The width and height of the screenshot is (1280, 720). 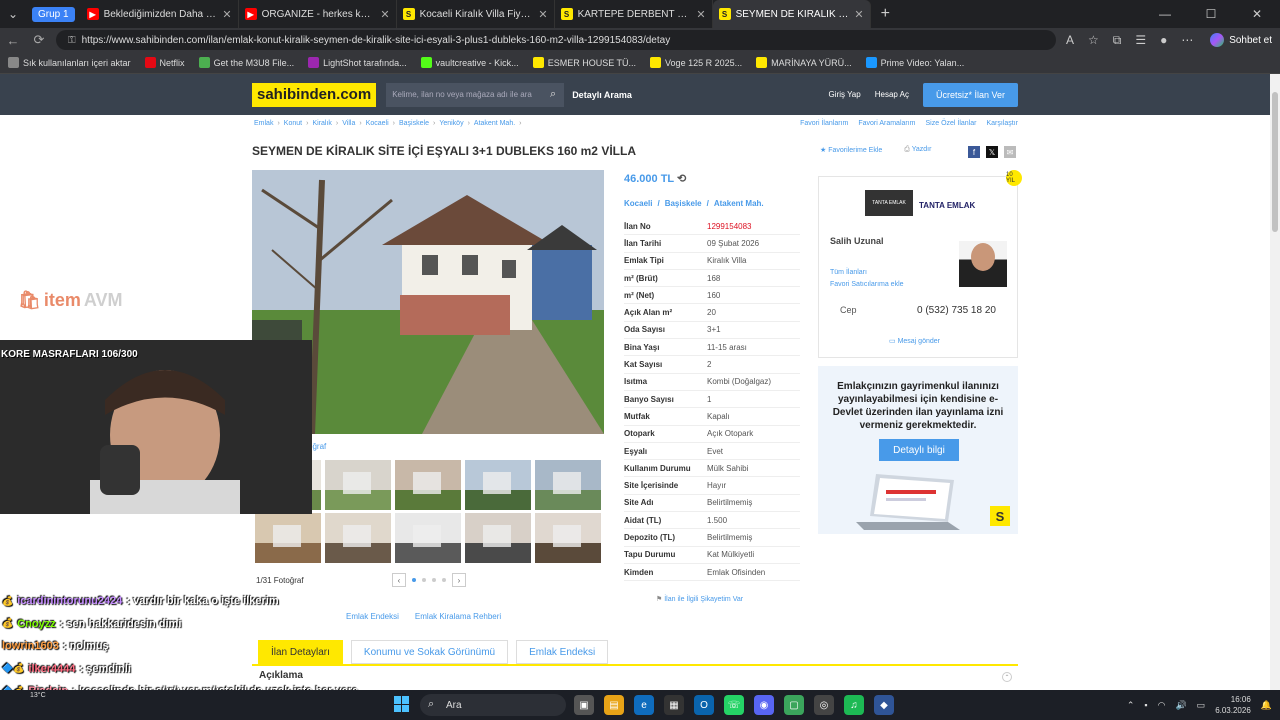 What do you see at coordinates (377, 123) in the screenshot?
I see `breadcrumb-item: Kocaeli` at bounding box center [377, 123].